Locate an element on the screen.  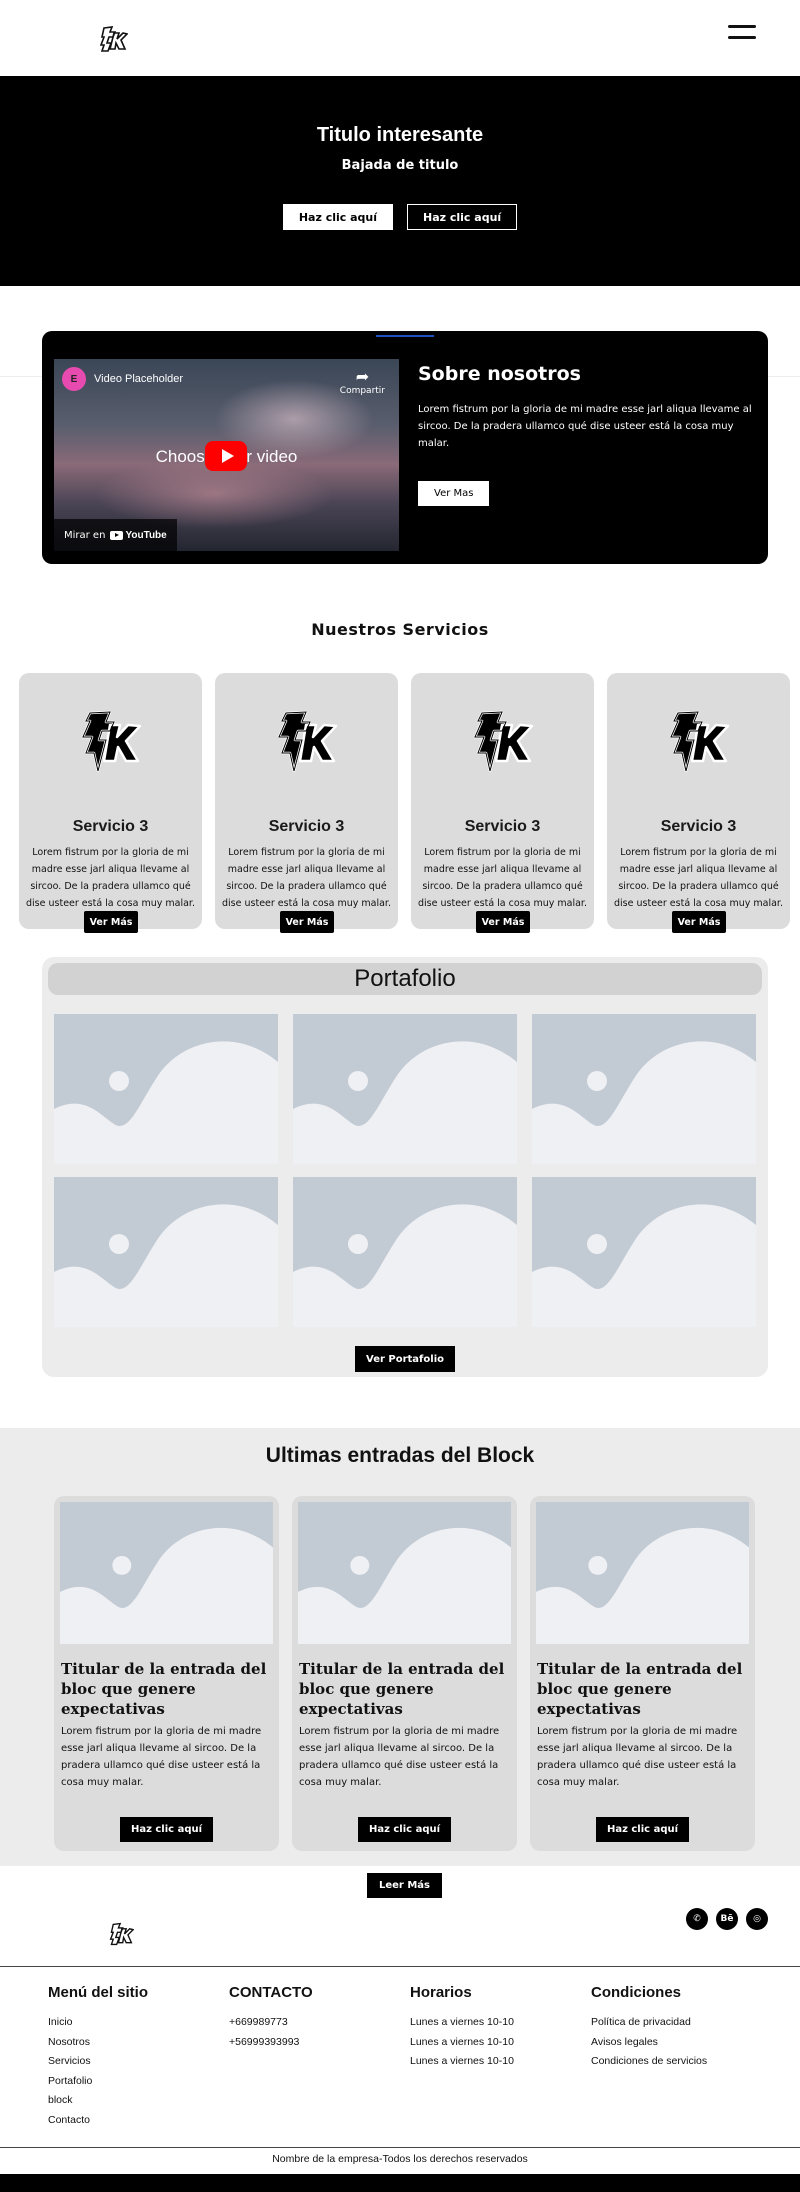
footer-link-nosotros: Nosotros is located at coordinates (138, 2043).